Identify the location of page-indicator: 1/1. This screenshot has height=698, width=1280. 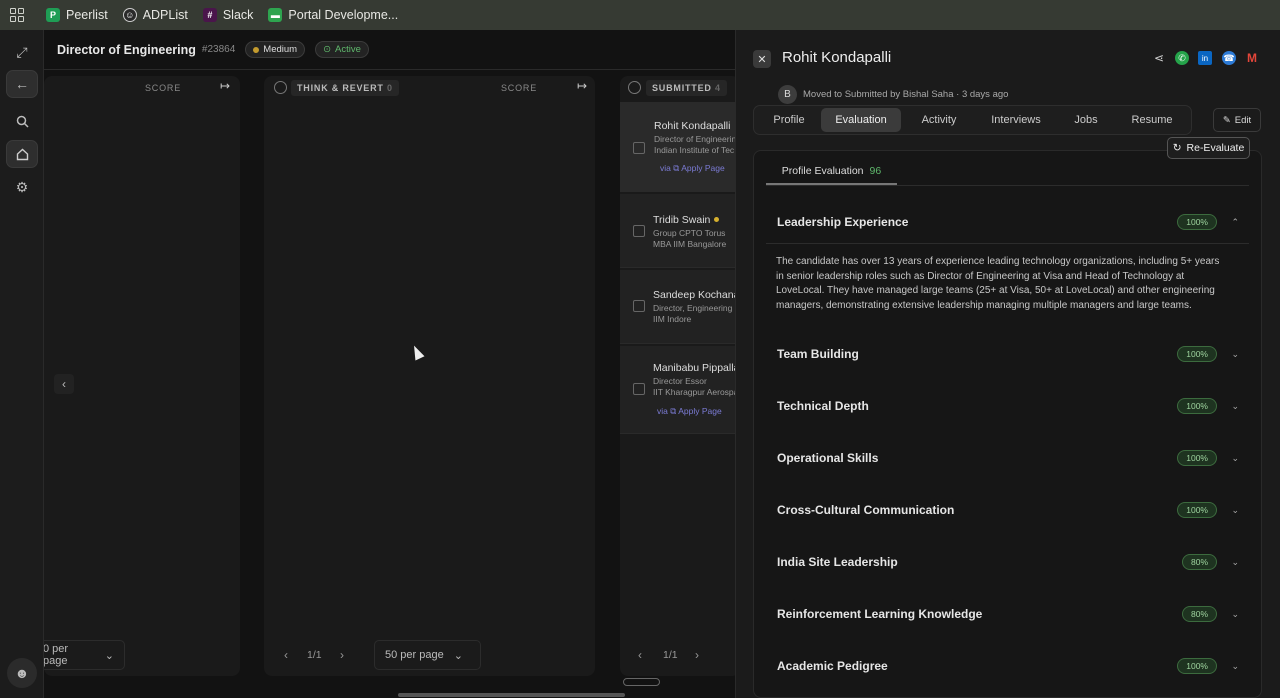
(670, 655).